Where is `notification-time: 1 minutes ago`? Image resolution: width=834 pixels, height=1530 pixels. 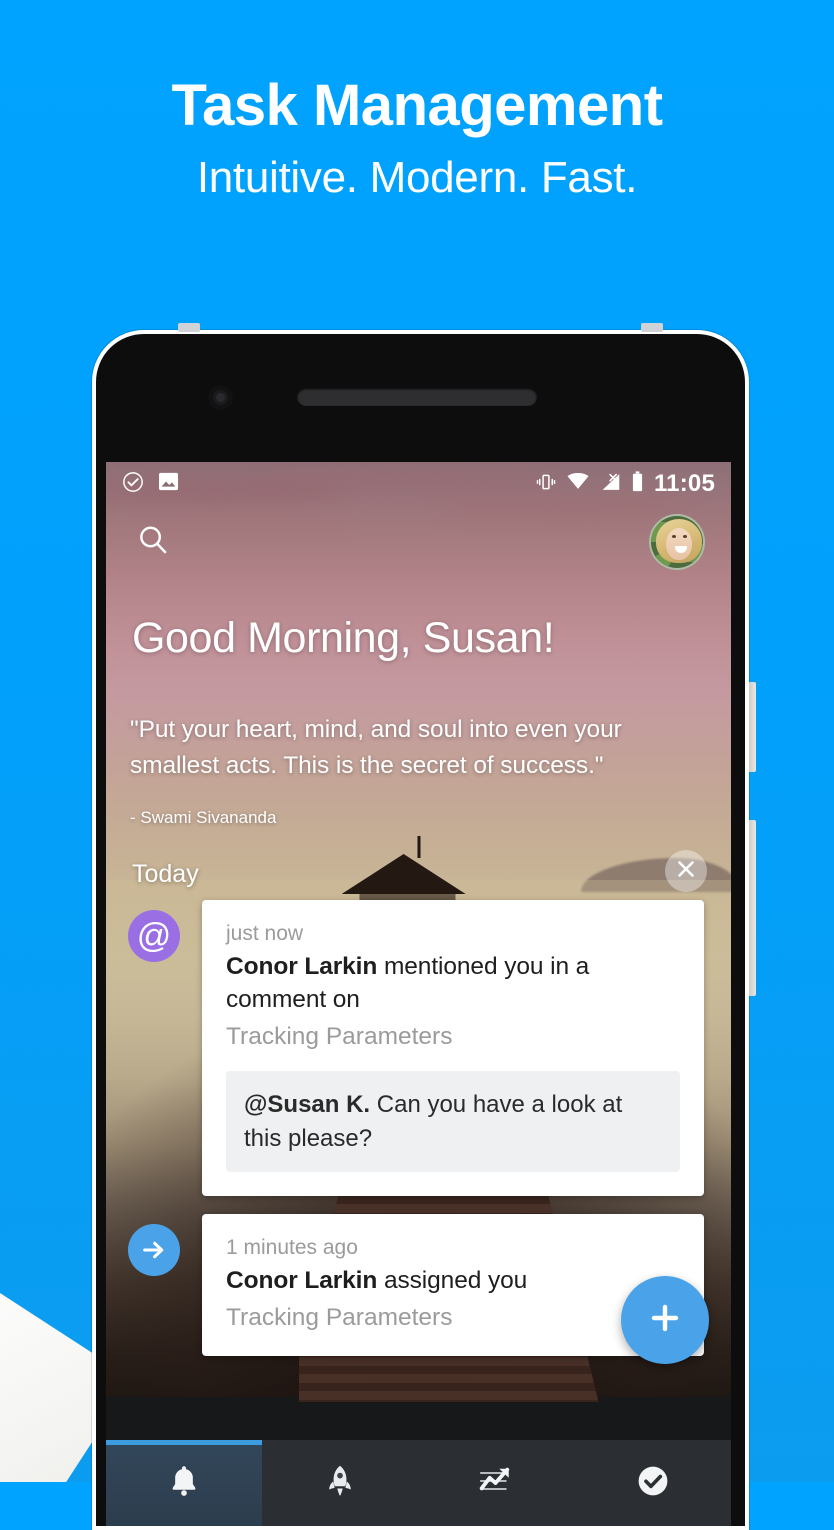 notification-time: 1 minutes ago is located at coordinates (292, 1248).